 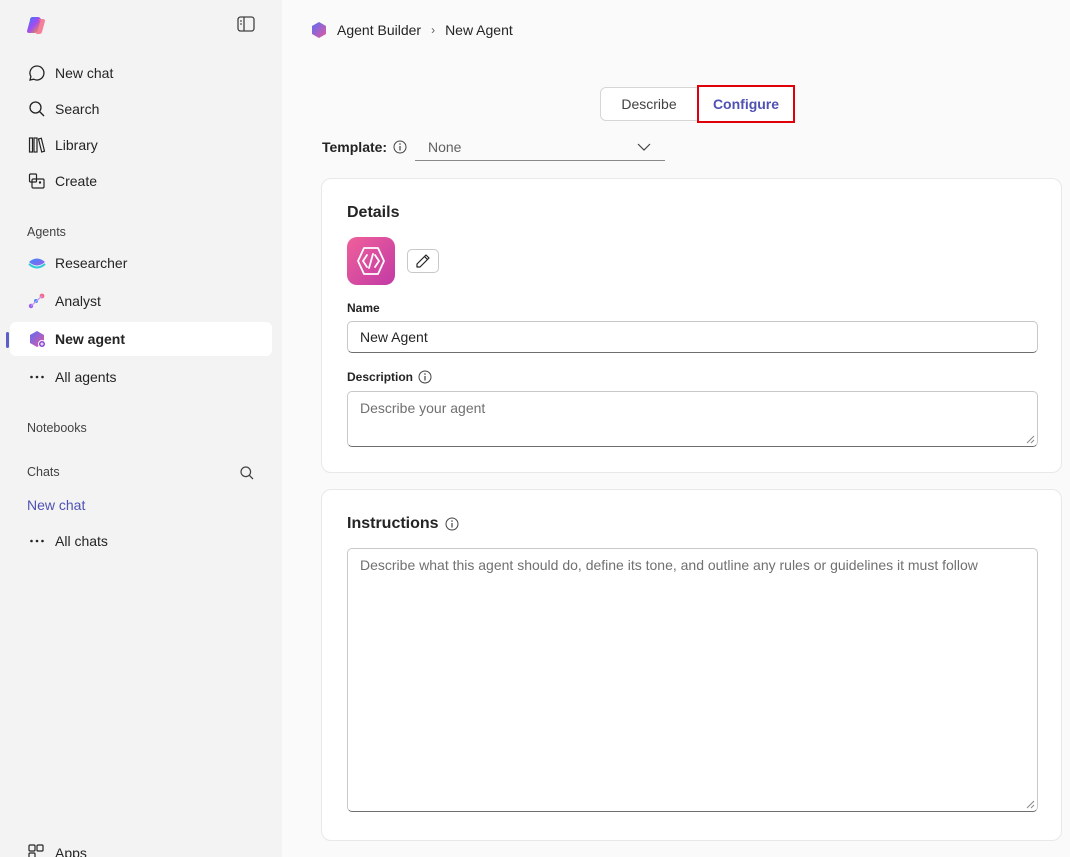 What do you see at coordinates (76, 181) in the screenshot?
I see `sidebar-item-label: Create` at bounding box center [76, 181].